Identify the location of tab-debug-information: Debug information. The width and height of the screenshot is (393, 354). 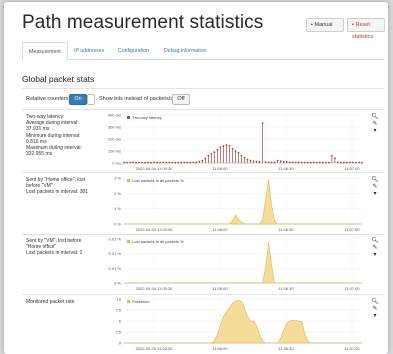
(185, 51).